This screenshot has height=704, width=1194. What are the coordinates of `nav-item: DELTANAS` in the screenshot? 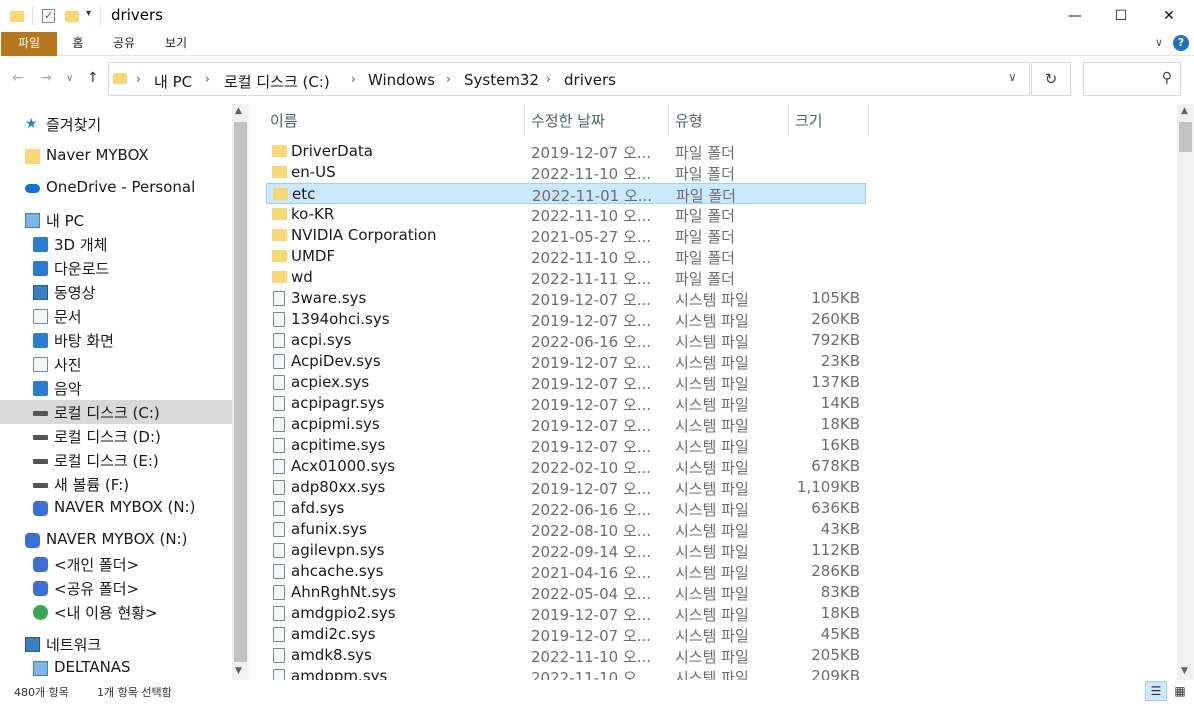 It's located at (116, 668).